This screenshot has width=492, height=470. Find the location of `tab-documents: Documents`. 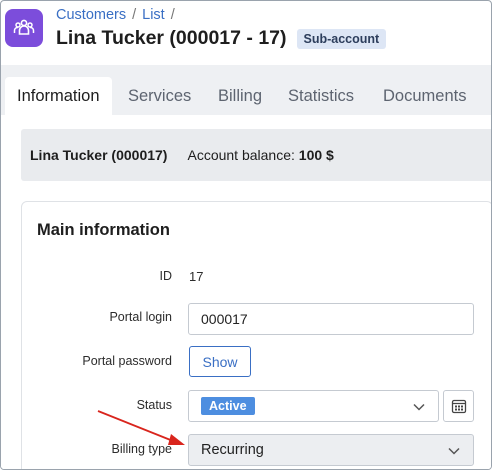

tab-documents: Documents is located at coordinates (424, 96).